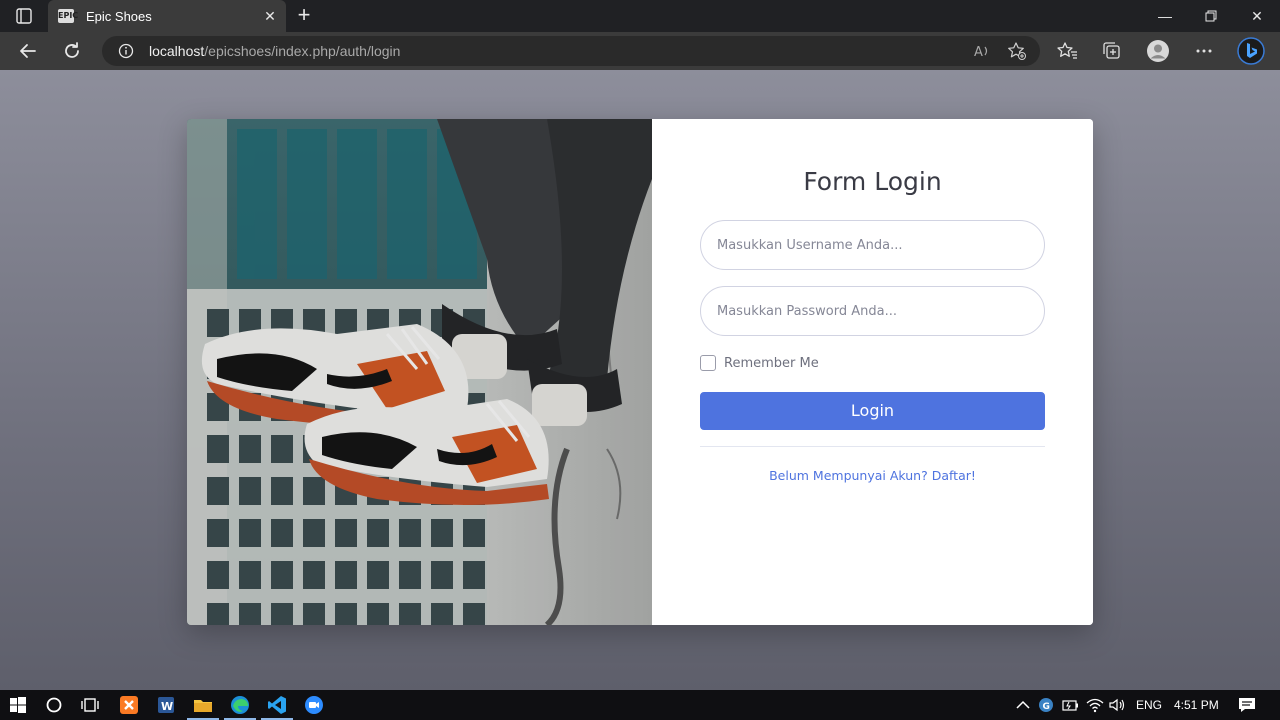 The height and width of the screenshot is (720, 1280). I want to click on collections-icon, so click(1112, 51).